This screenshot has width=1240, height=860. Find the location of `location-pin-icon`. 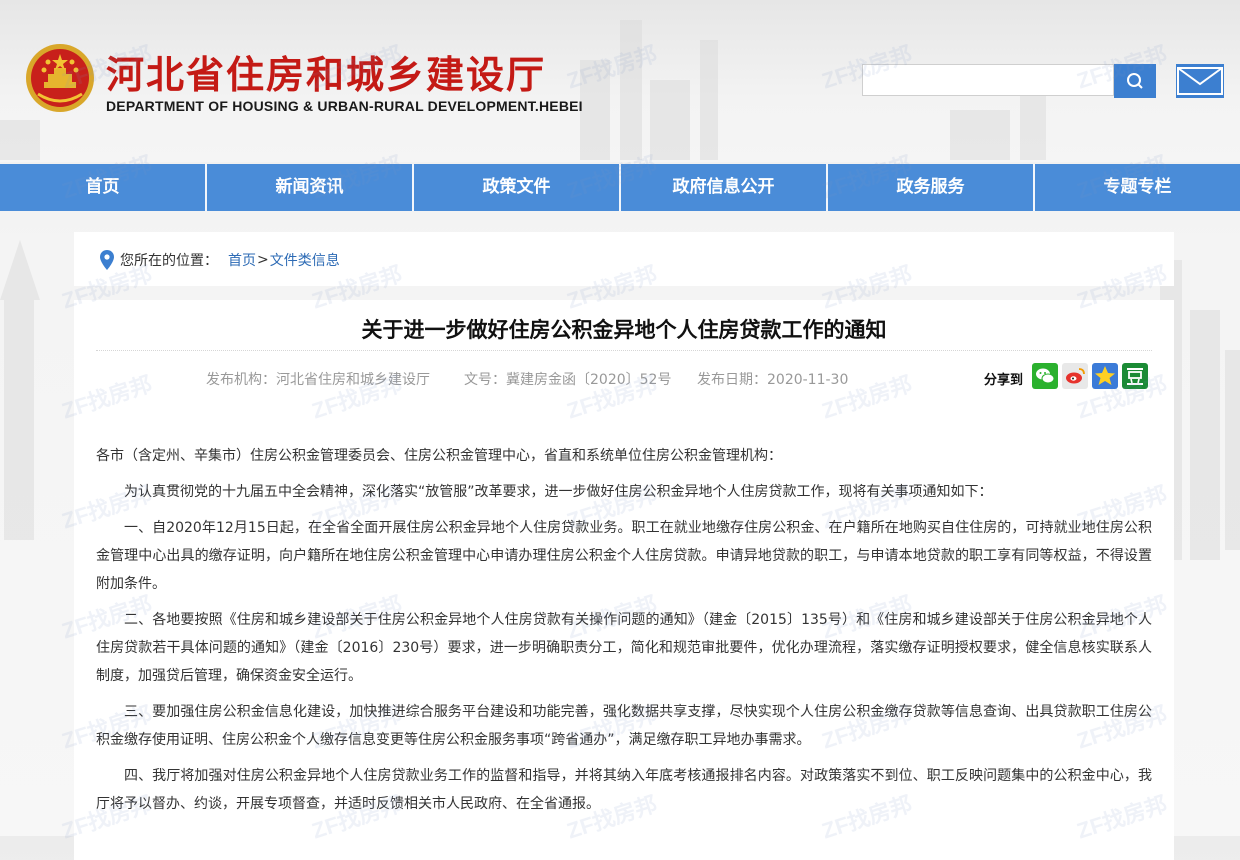

location-pin-icon is located at coordinates (107, 260).